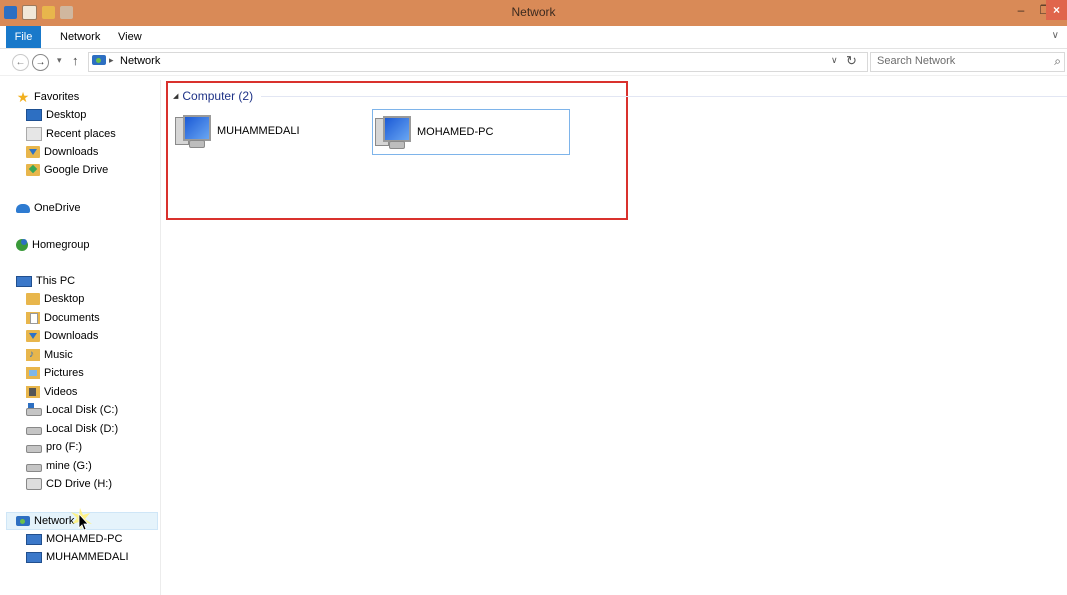 This screenshot has height=595, width=1067. What do you see at coordinates (22, 245) in the screenshot?
I see `homegroup-icon` at bounding box center [22, 245].